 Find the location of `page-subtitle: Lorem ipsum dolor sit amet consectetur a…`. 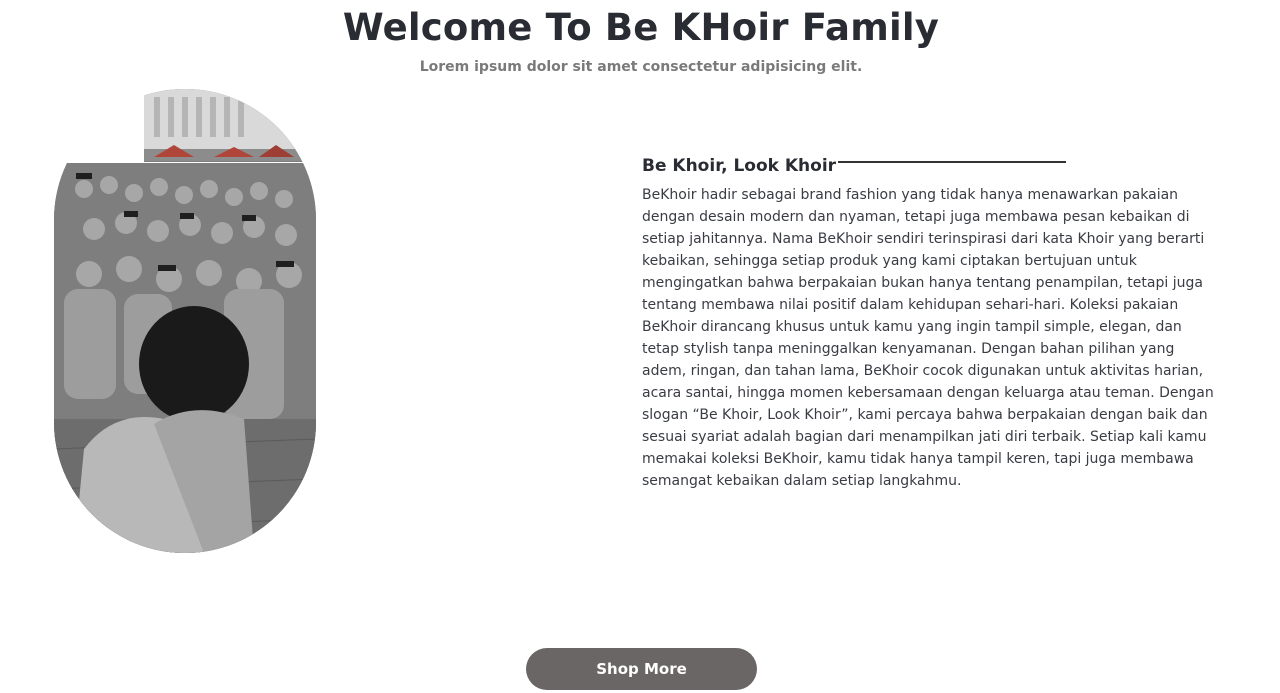

page-subtitle: Lorem ipsum dolor sit amet consectetur a… is located at coordinates (641, 67).